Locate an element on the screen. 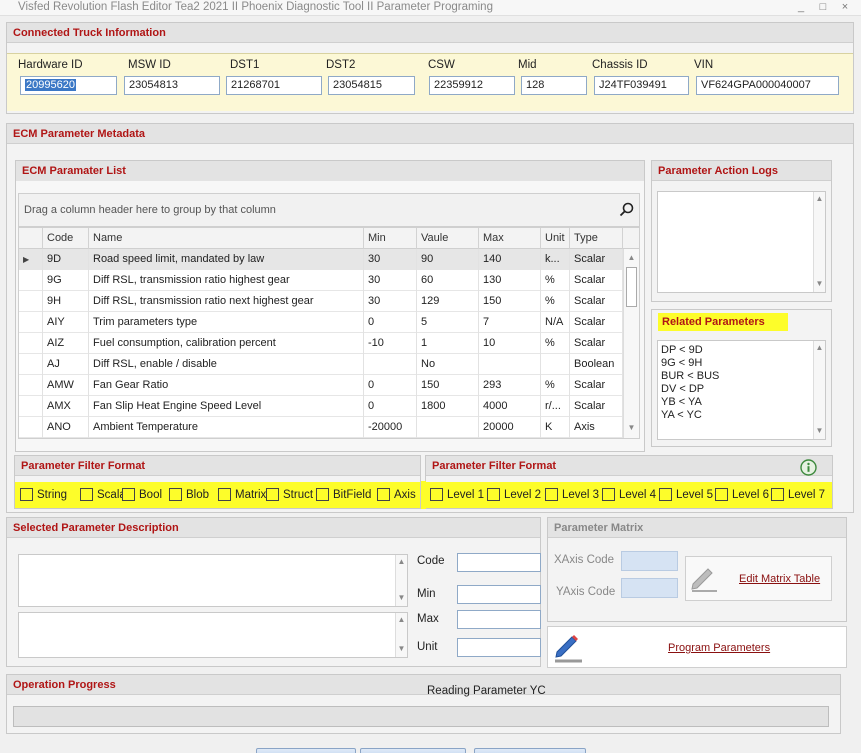  program-parameters-link: Program Parameters is located at coordinates (719, 648).